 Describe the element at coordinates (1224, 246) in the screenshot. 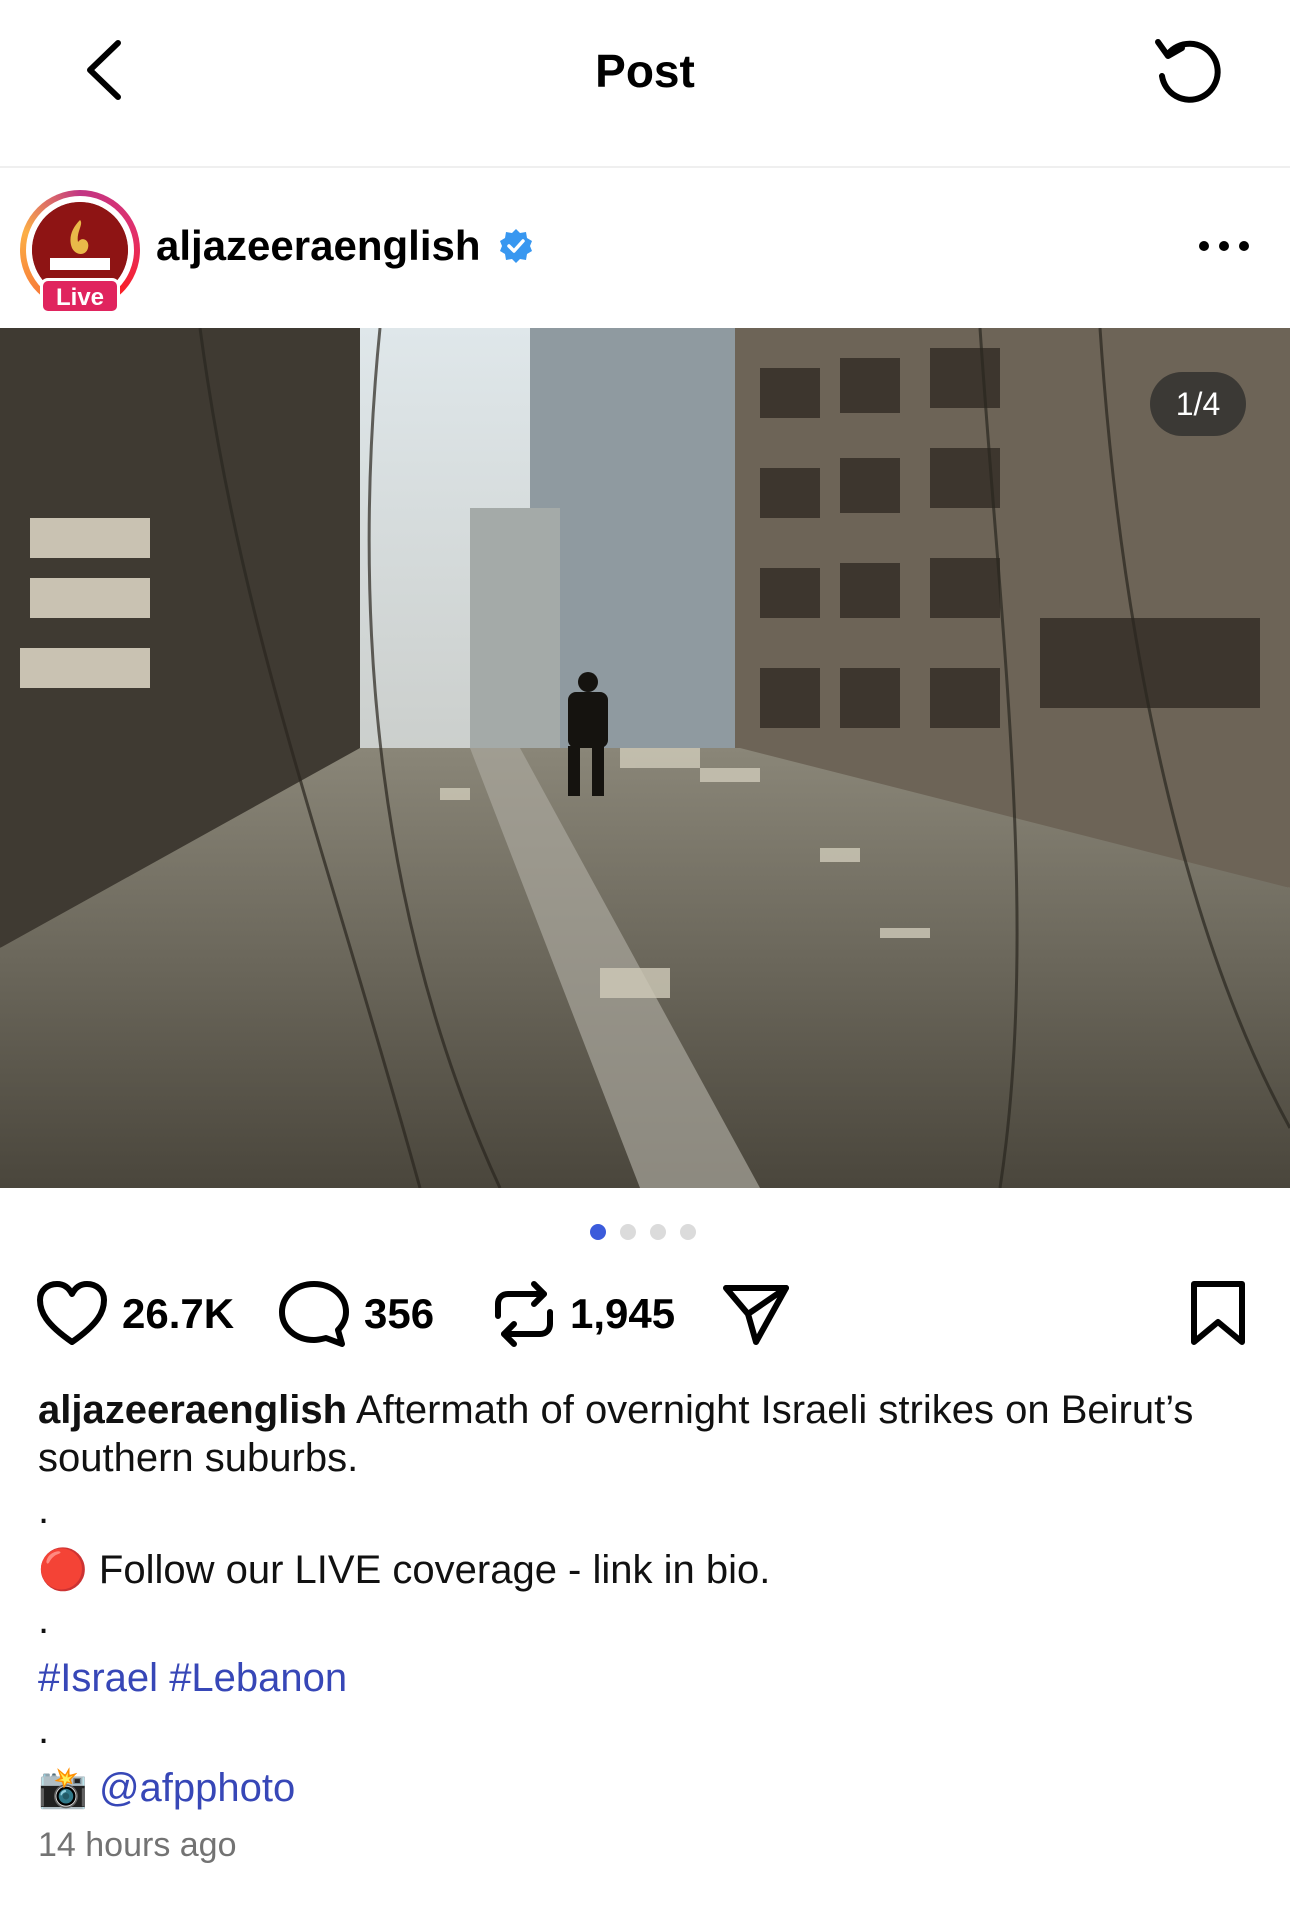

I see `more-options-icon` at that location.